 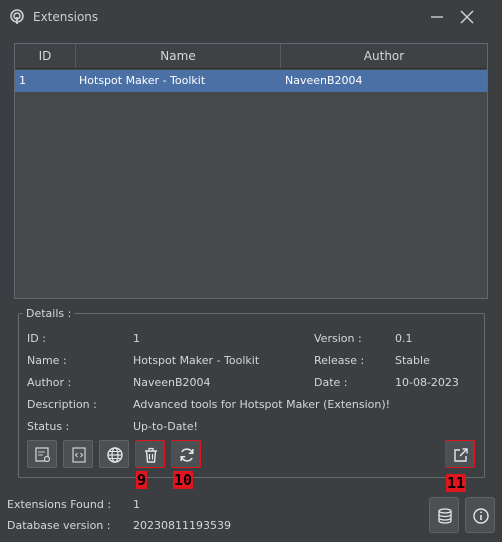 I want to click on website-button, so click(x=114, y=454).